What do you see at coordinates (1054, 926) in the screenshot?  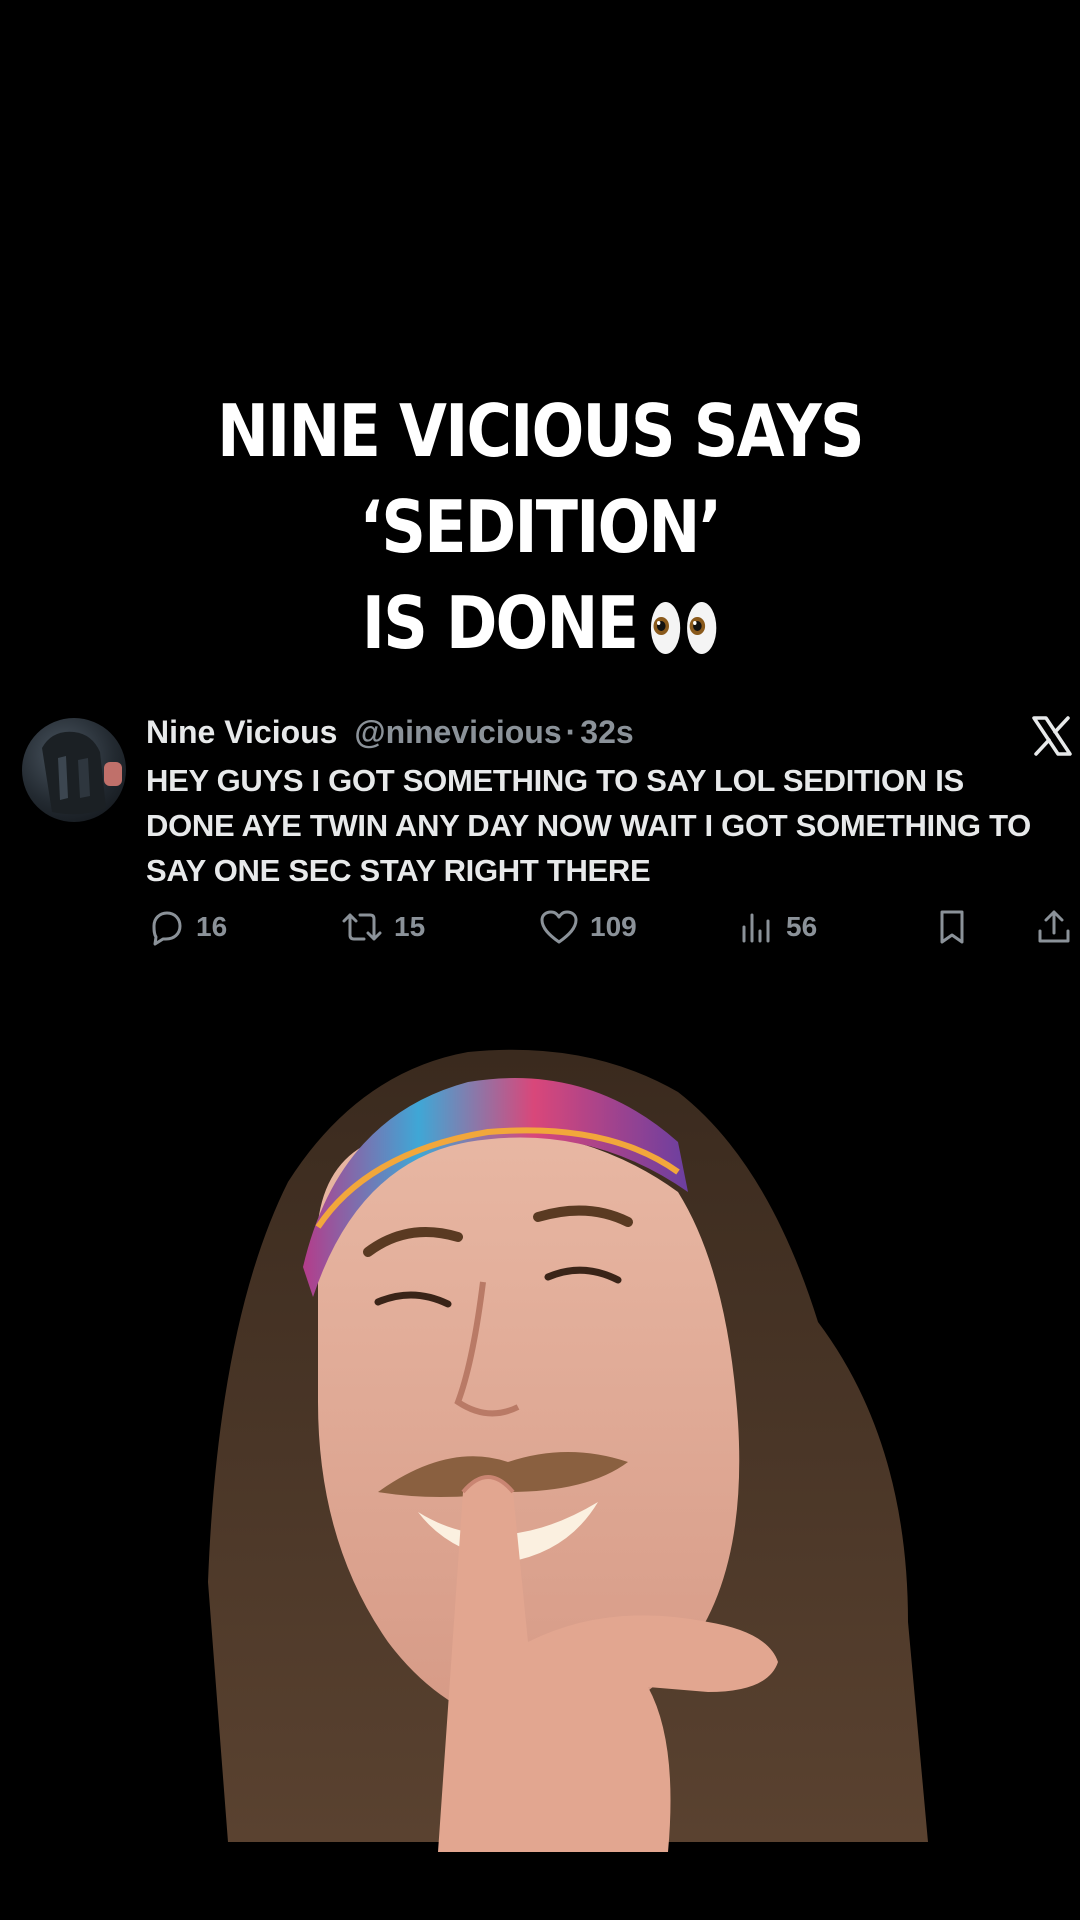 I see `share-icon` at bounding box center [1054, 926].